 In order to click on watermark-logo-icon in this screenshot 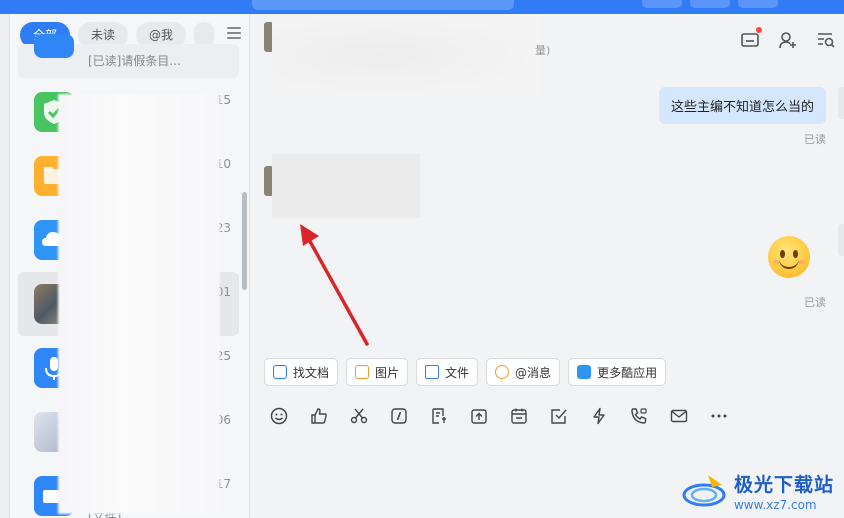, I will do `click(704, 491)`.